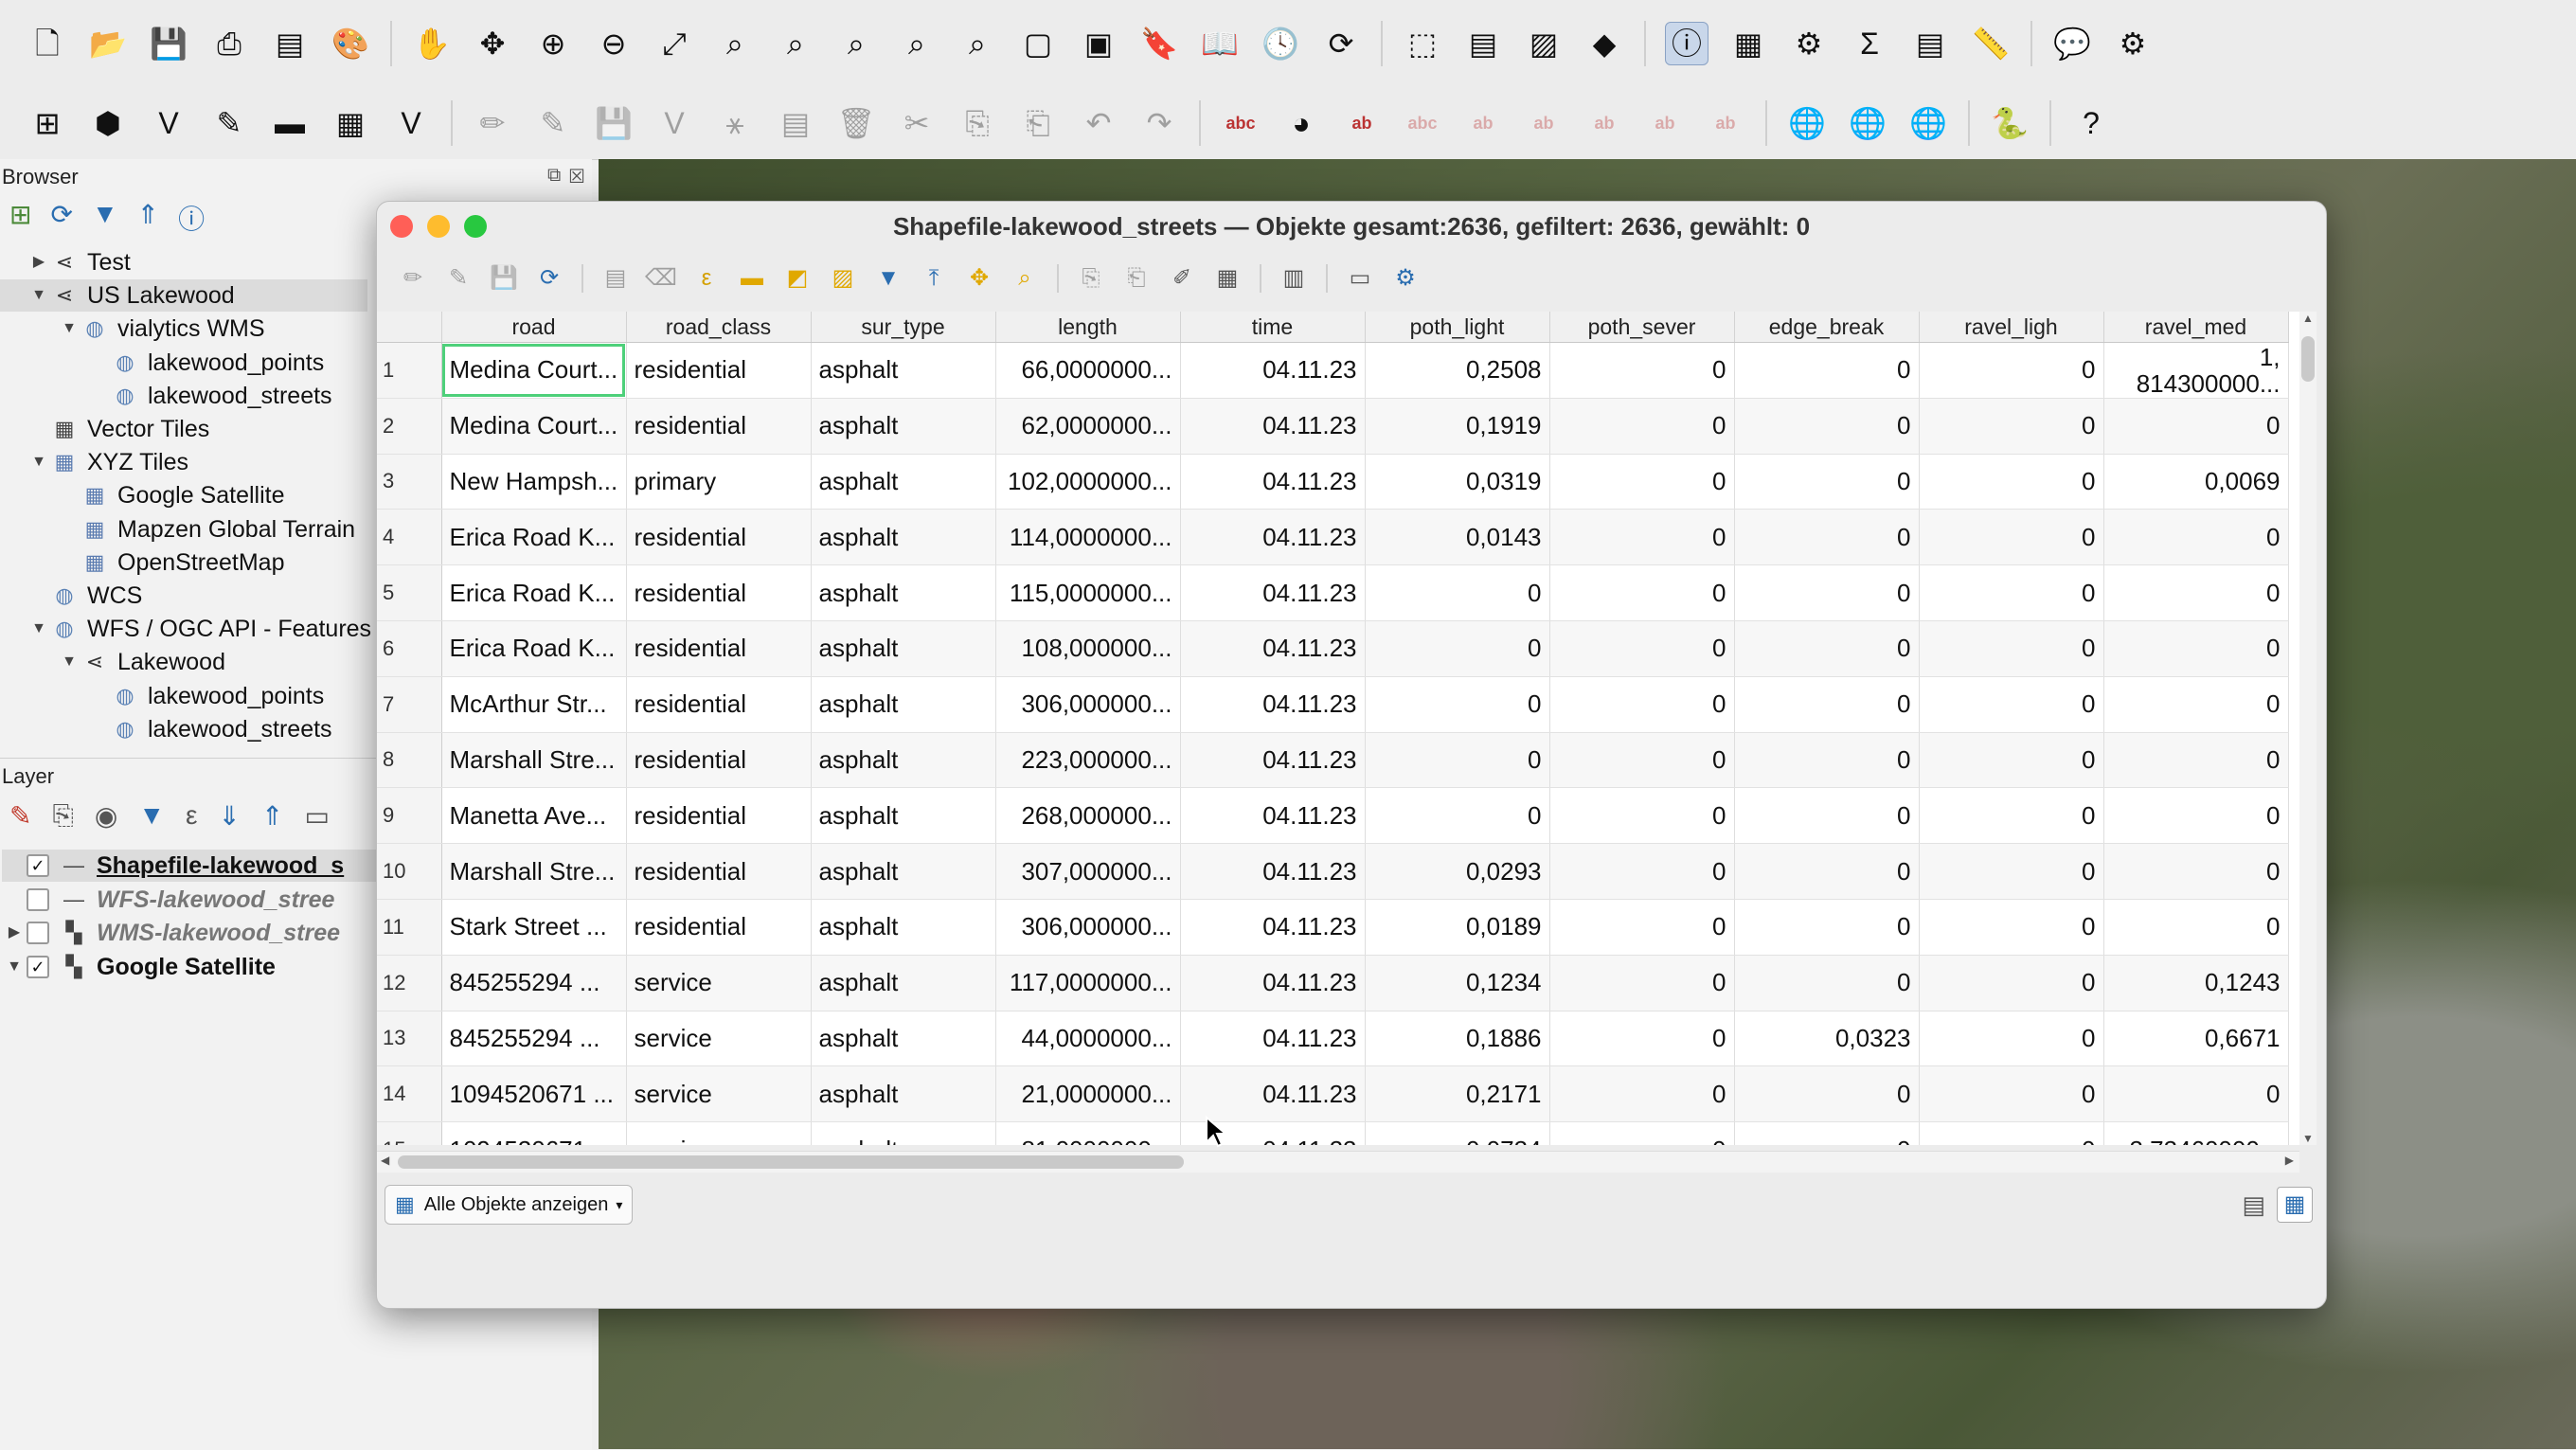  Describe the element at coordinates (1422, 43) in the screenshot. I see `select-features-icon: ⬚` at that location.